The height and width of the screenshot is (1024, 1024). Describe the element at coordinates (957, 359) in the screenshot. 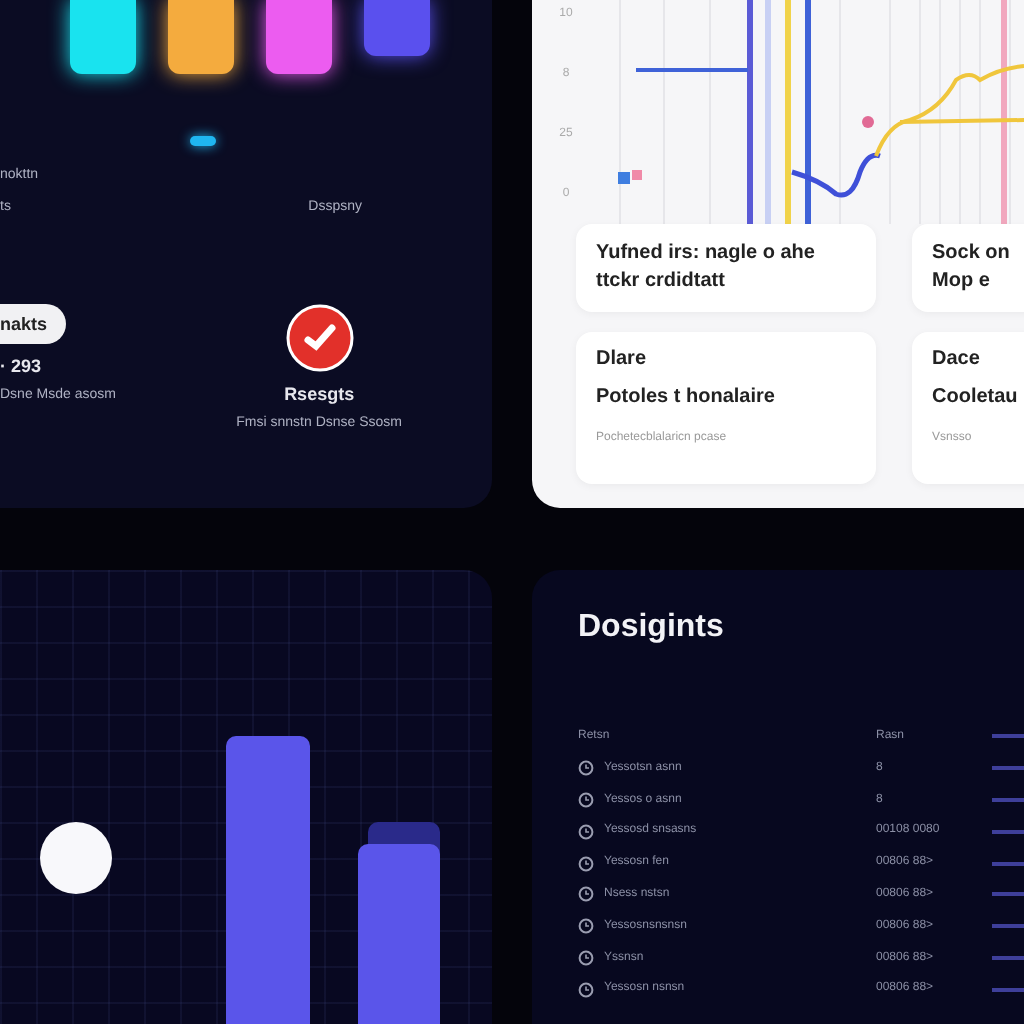

I see `card-title: Dace` at that location.